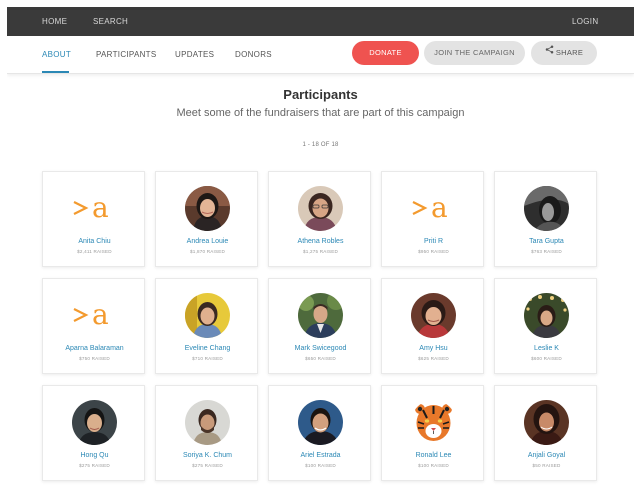  Describe the element at coordinates (320, 251) in the screenshot. I see `amount-raised: $1,275 RAISED` at that location.